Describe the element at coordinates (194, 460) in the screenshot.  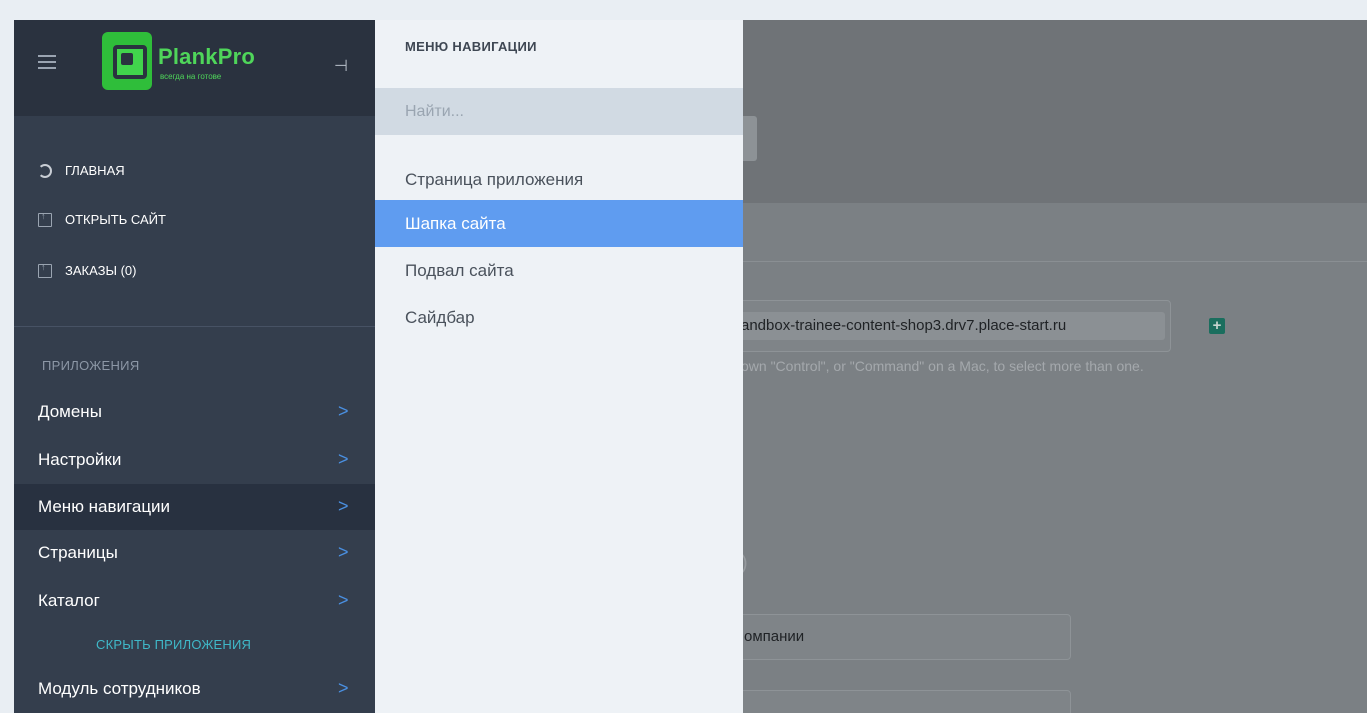
I see `sidebar-item-settings: Настройки >` at that location.